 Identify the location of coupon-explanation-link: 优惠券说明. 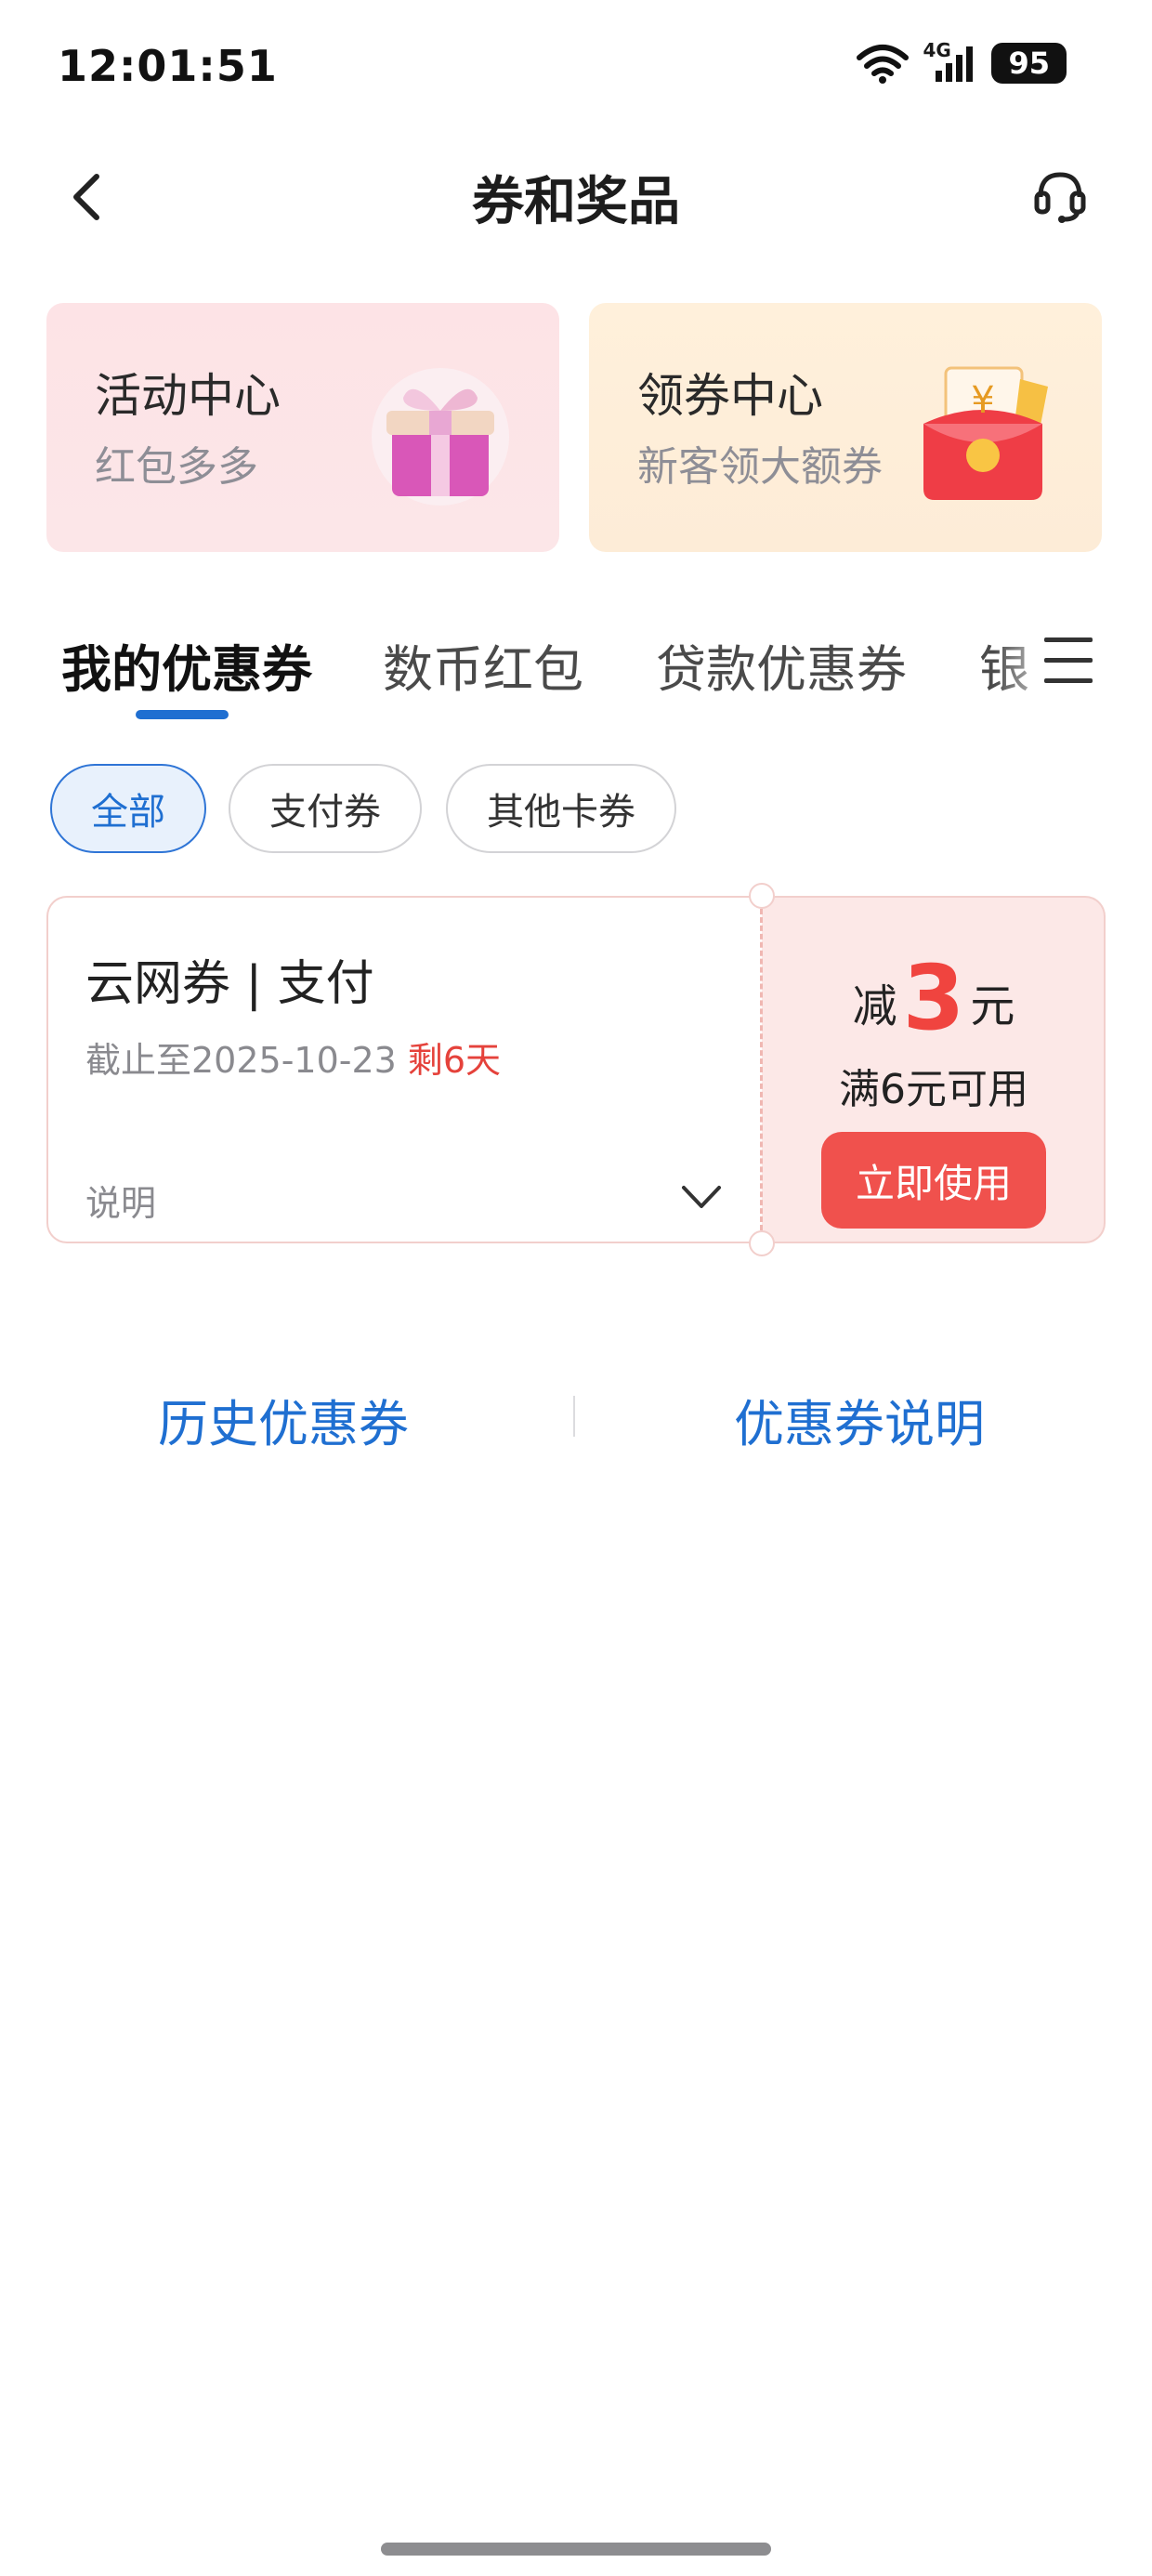
(859, 1419).